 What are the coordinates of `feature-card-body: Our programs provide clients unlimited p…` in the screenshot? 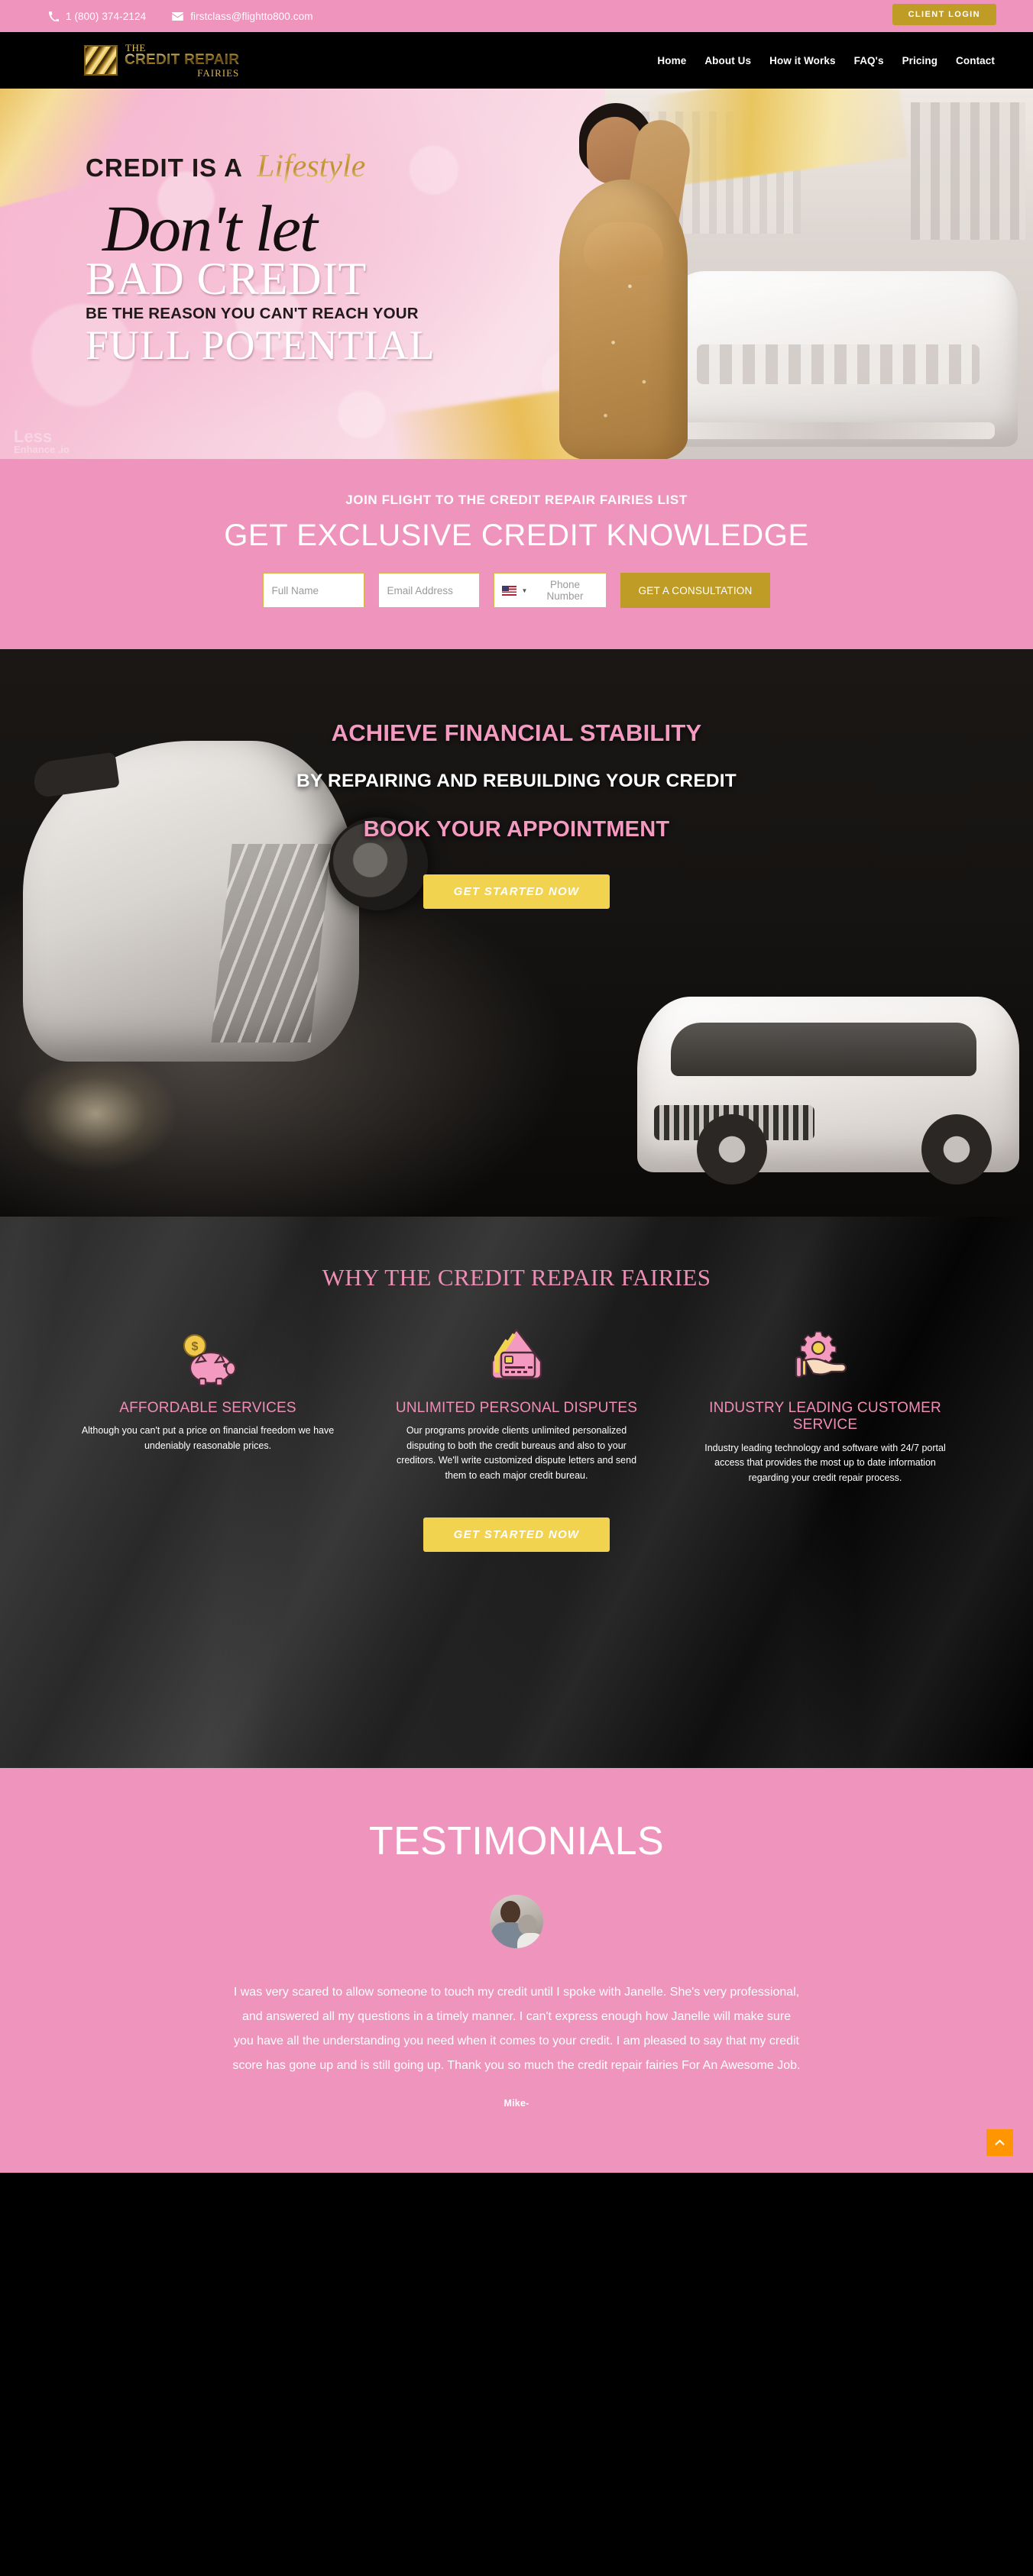 It's located at (516, 1453).